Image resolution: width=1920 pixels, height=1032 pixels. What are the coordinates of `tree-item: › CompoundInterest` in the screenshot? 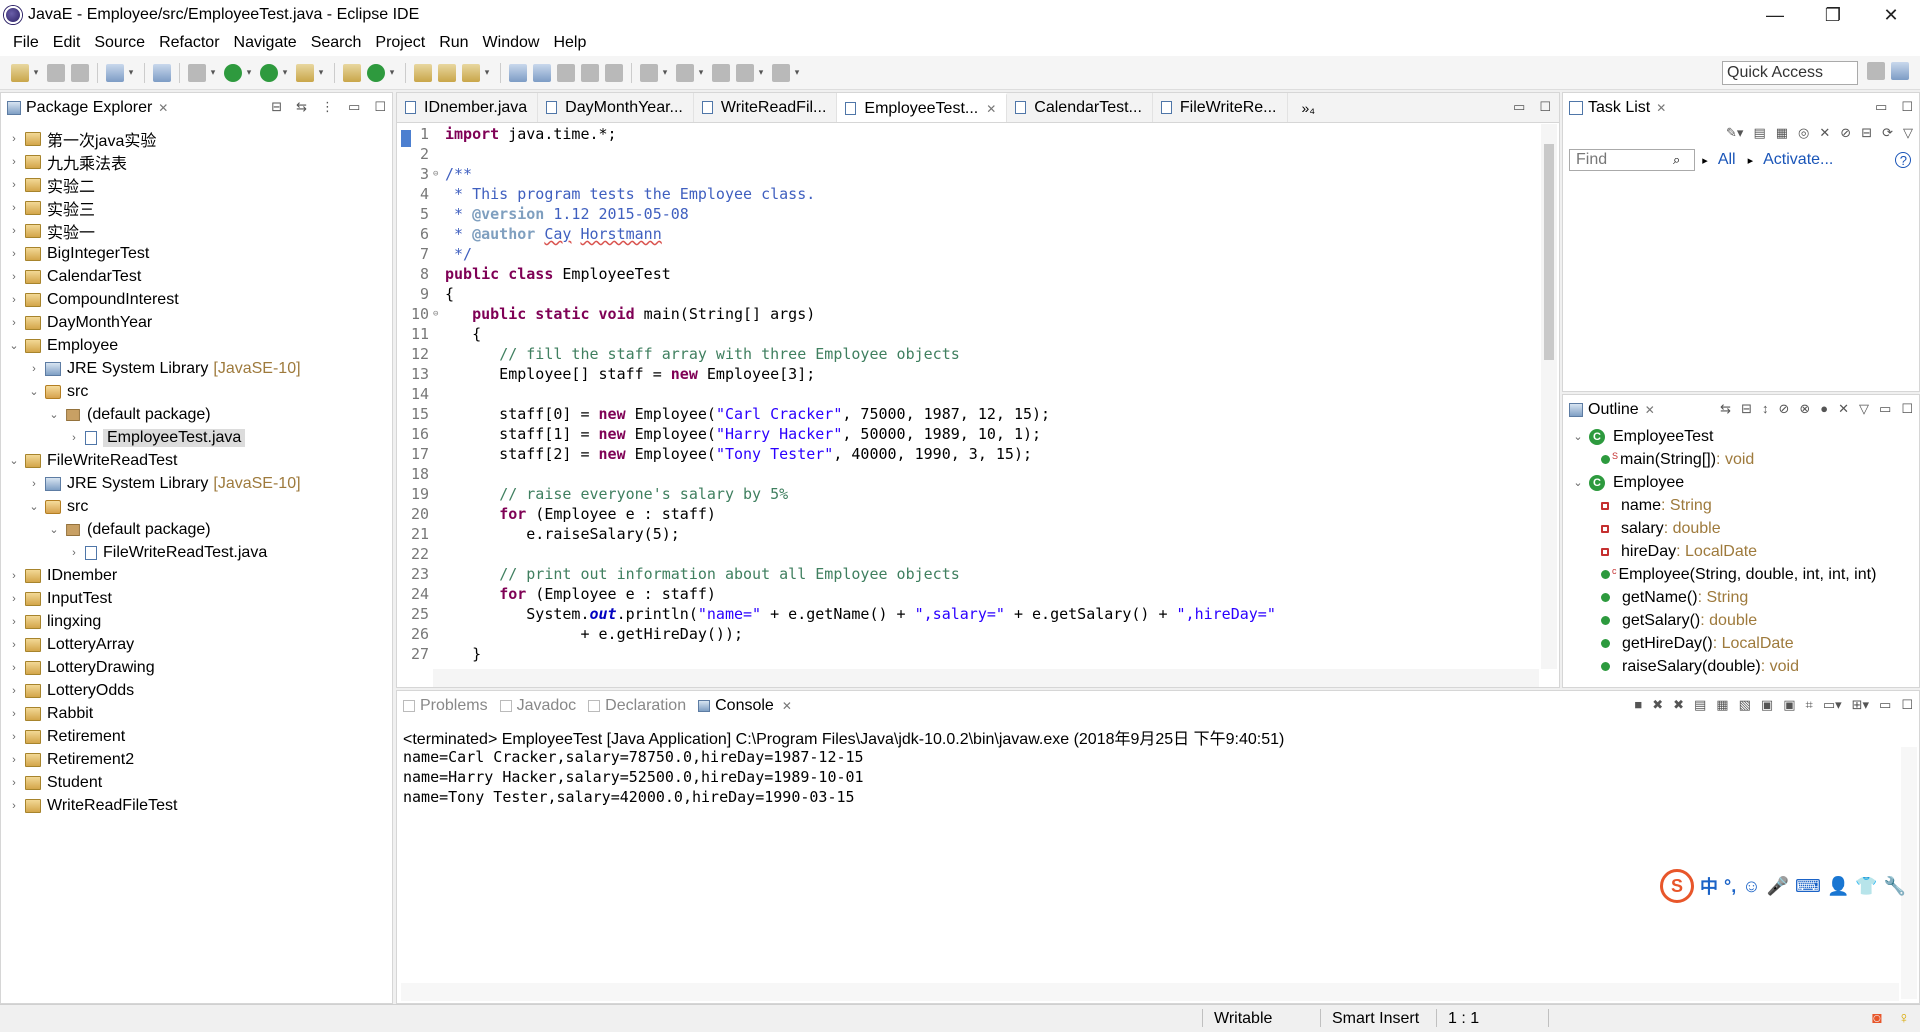 It's located at (196, 299).